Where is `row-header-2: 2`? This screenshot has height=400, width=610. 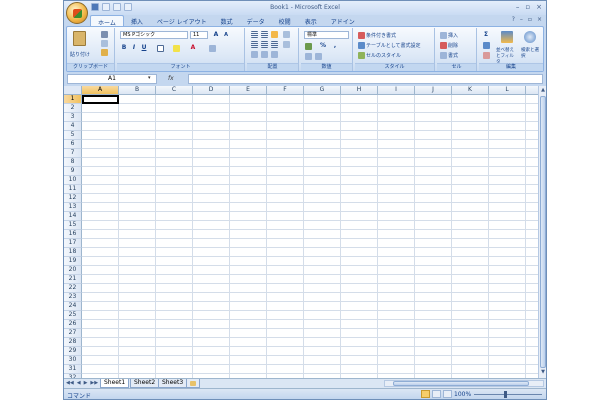
row-header-2: 2 is located at coordinates (73, 108).